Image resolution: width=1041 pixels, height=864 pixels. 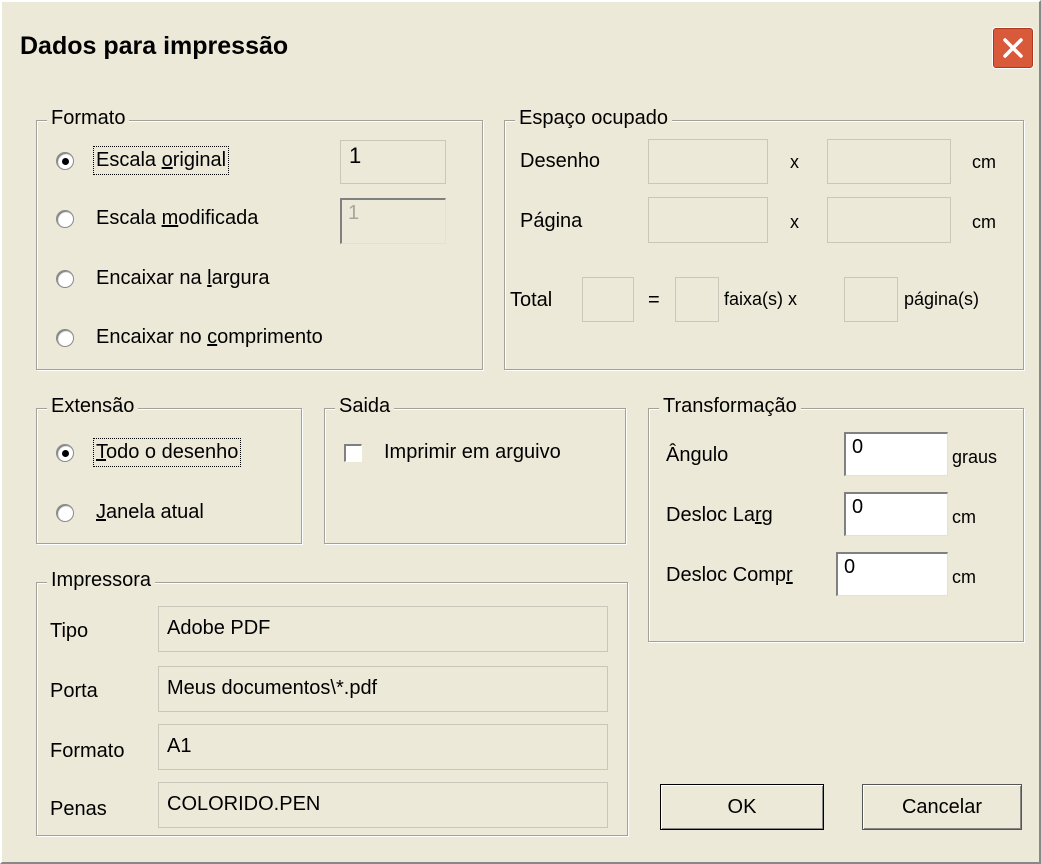 I want to click on label-escala-modificada: Escala modificada, so click(x=177, y=218).